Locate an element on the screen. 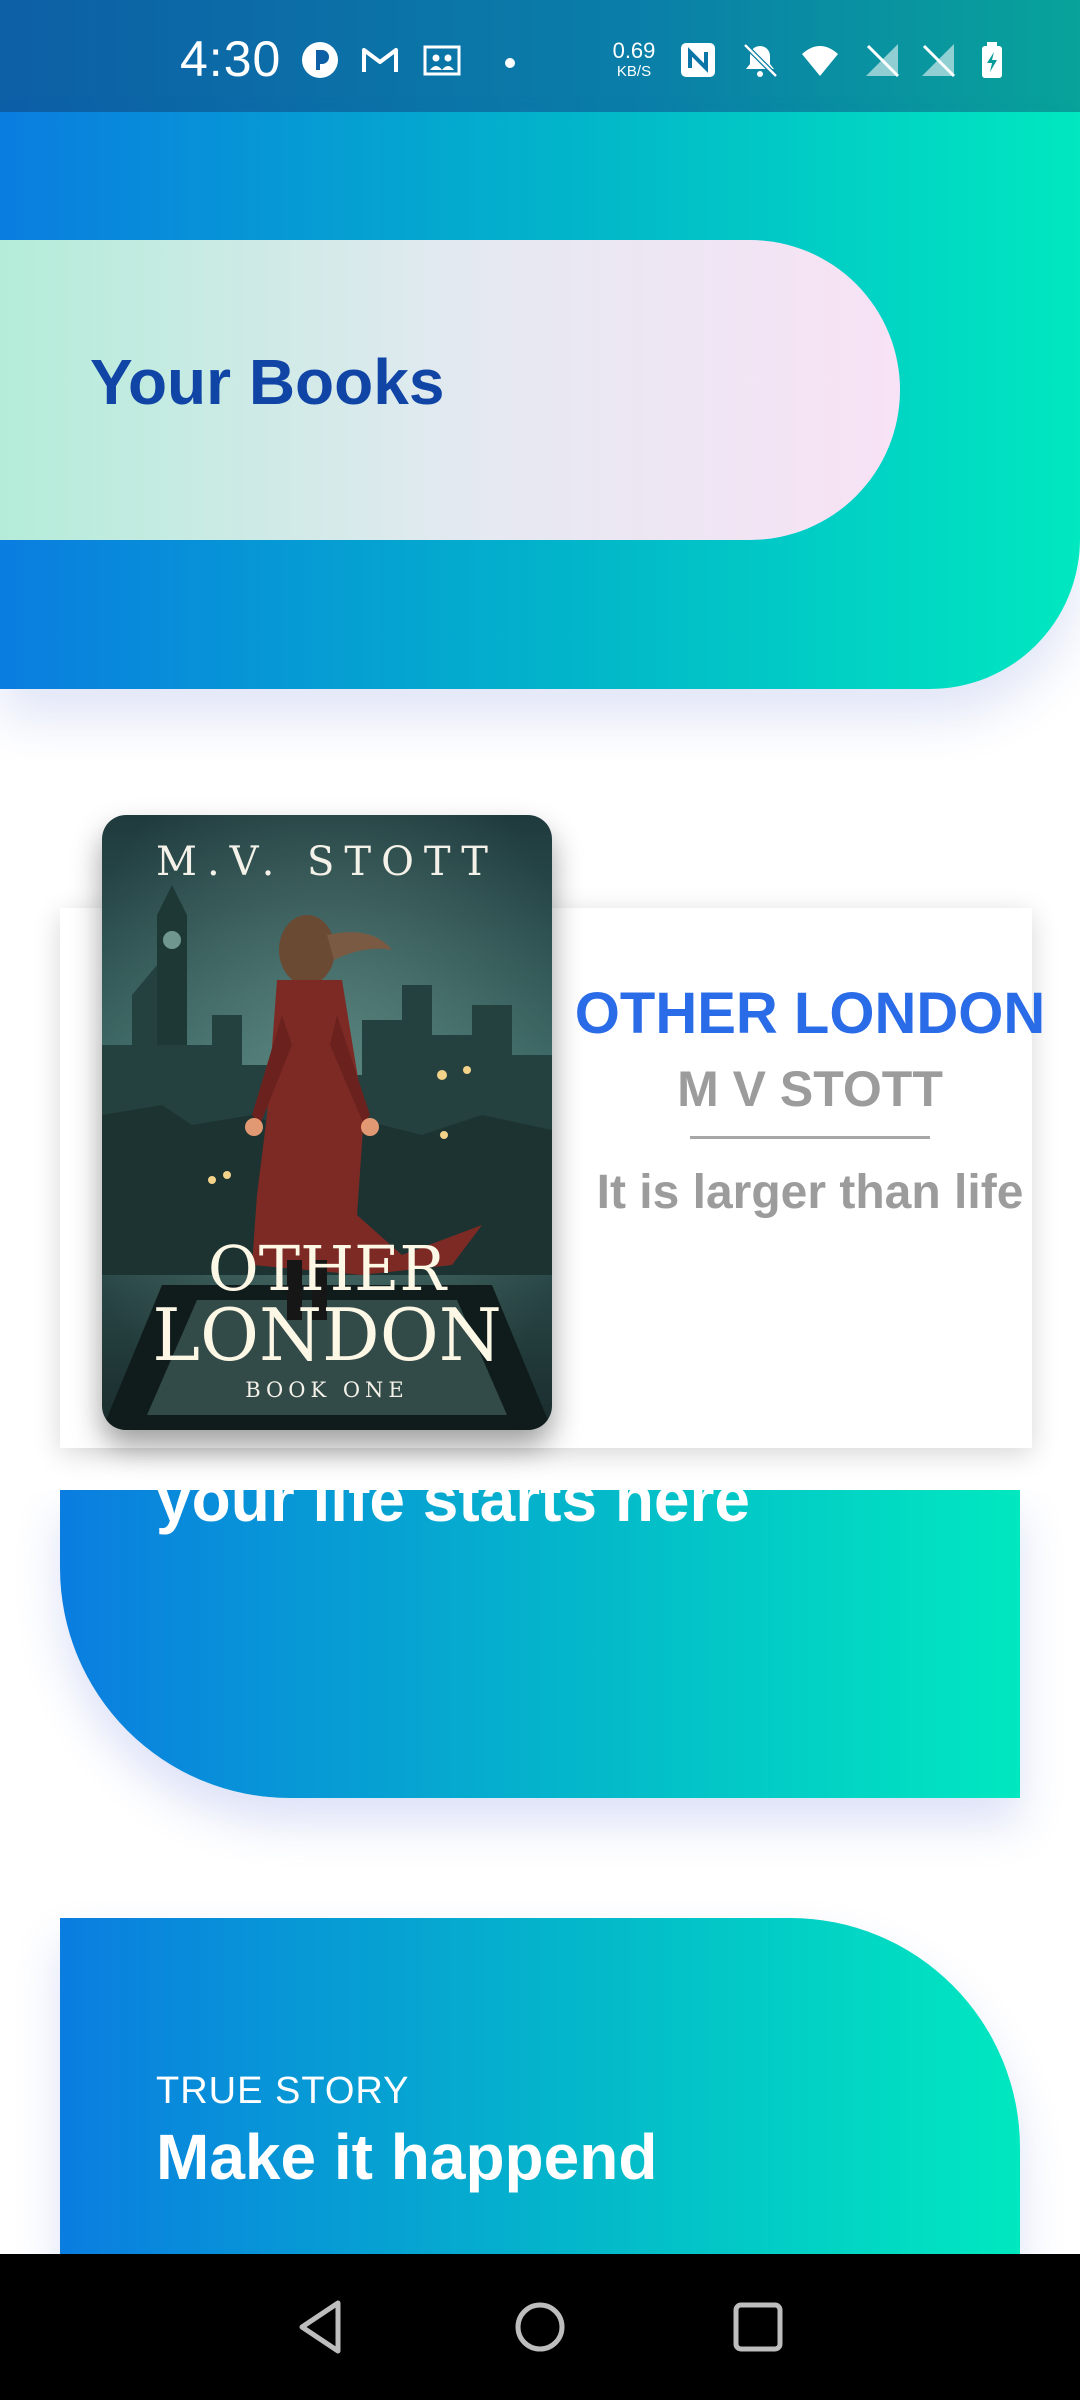 Image resolution: width=1080 pixels, height=2400 pixels. cover-title-line-2: LONDON is located at coordinates (327, 1335).